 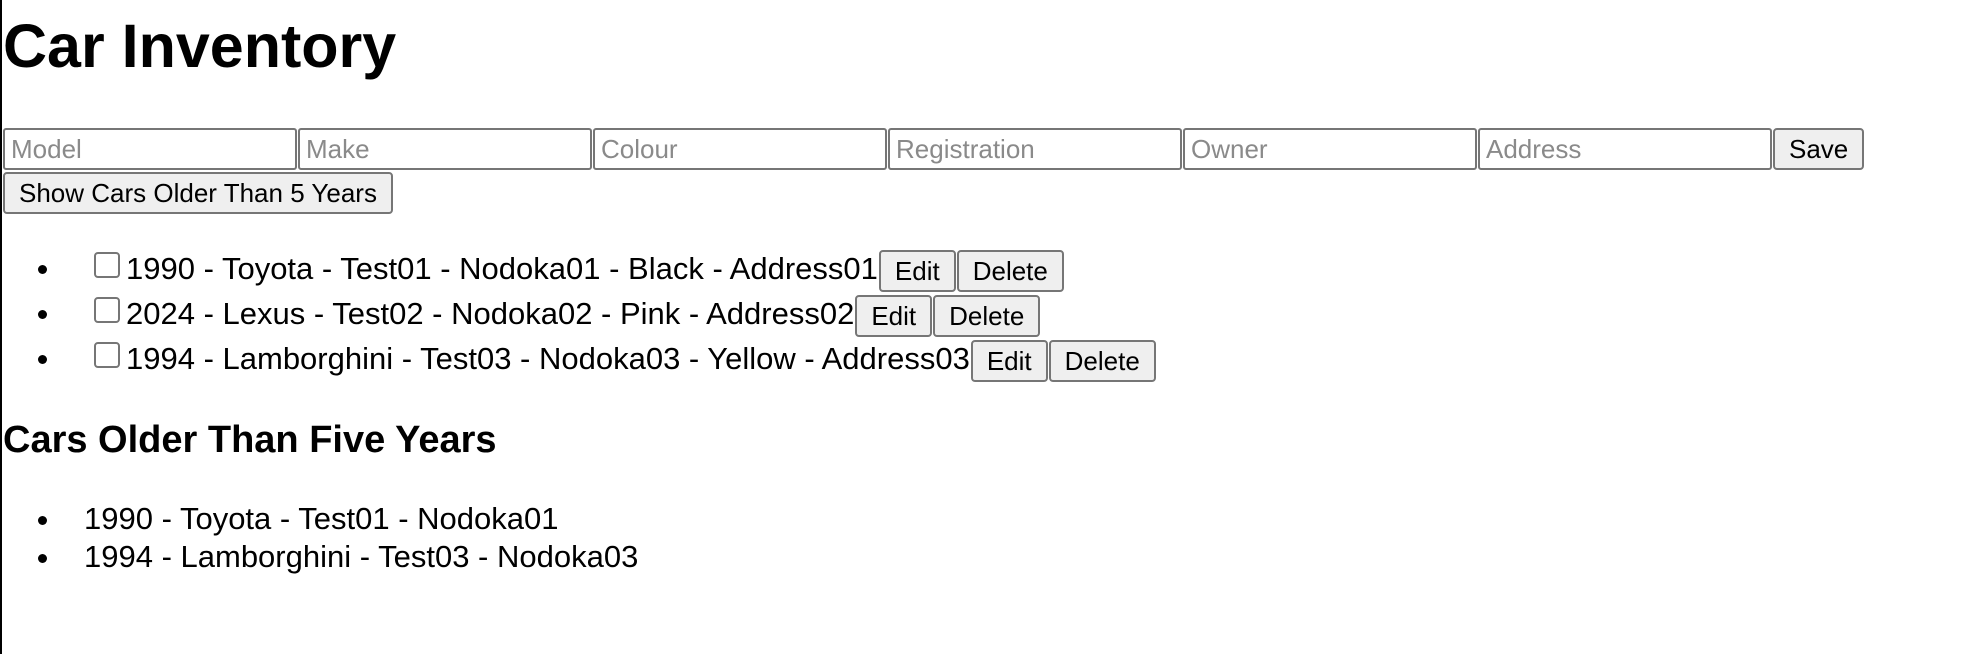 I want to click on address-input, so click(x=1625, y=149).